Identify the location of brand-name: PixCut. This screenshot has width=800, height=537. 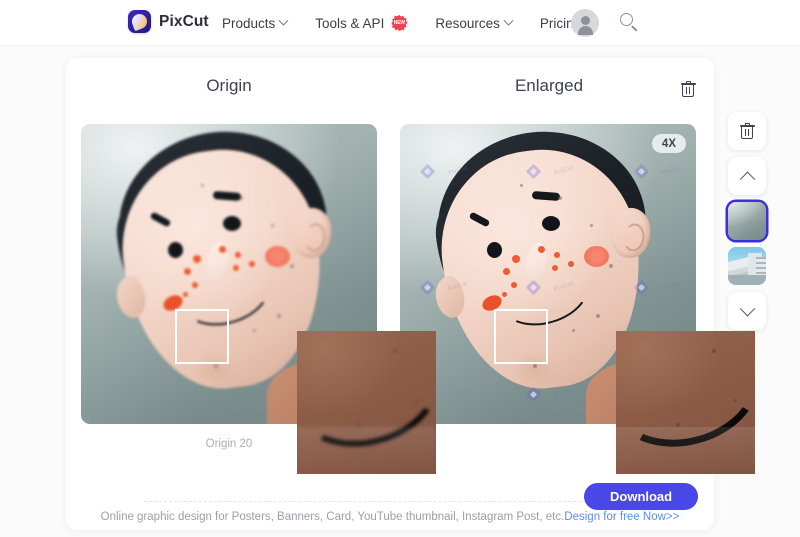
(184, 21).